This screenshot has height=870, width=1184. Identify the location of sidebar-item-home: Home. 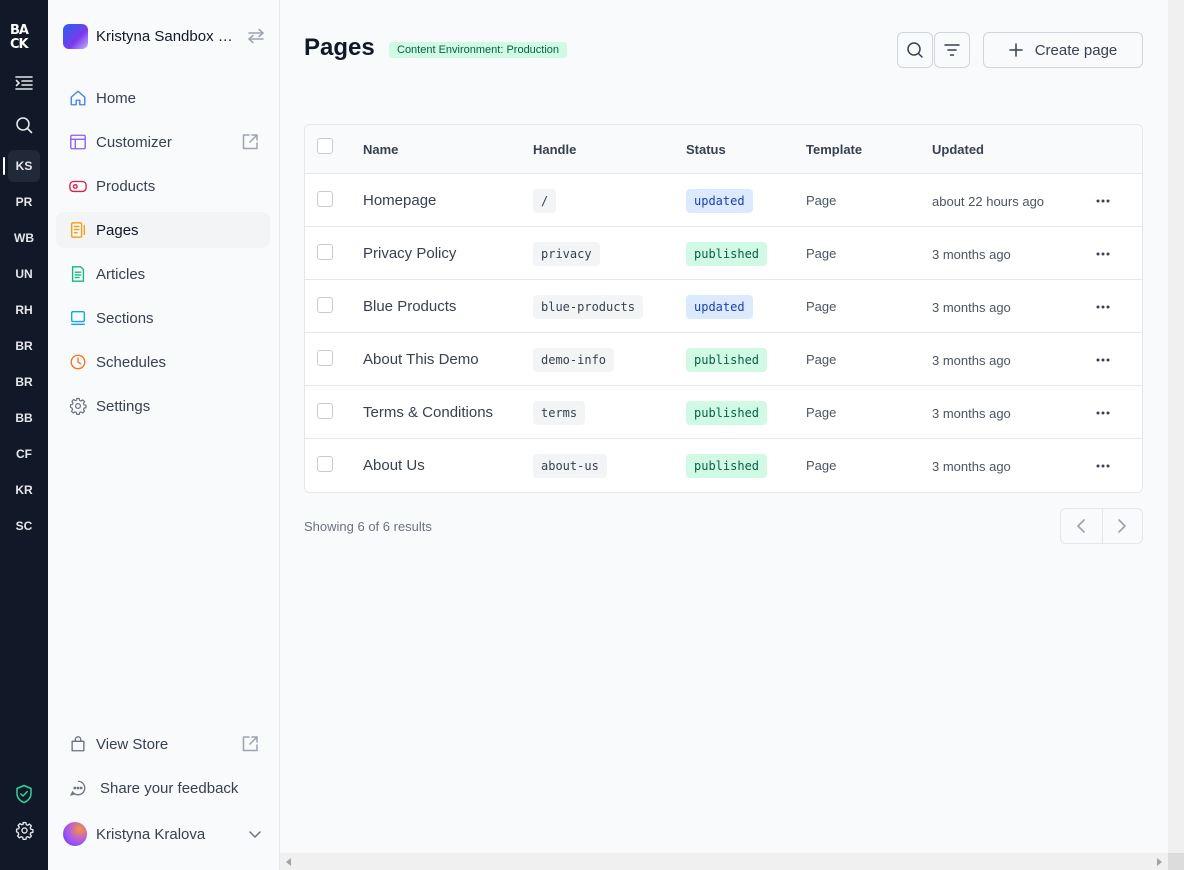
(163, 98).